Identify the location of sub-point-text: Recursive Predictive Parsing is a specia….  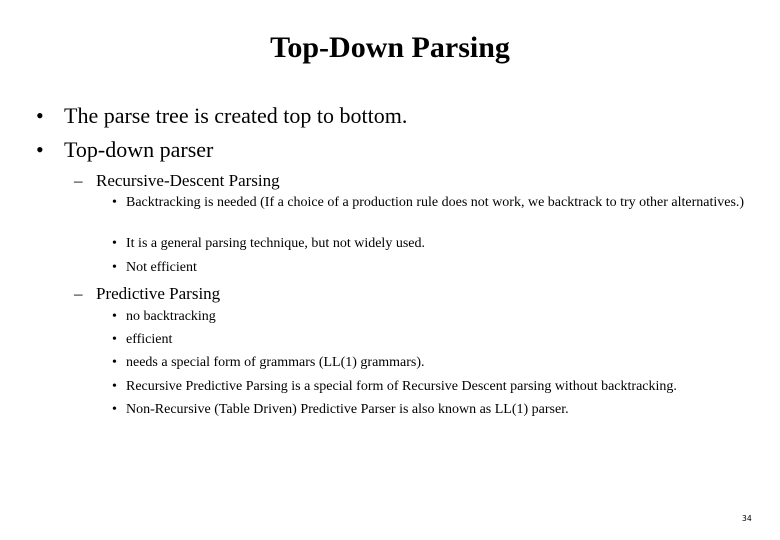
(401, 386).